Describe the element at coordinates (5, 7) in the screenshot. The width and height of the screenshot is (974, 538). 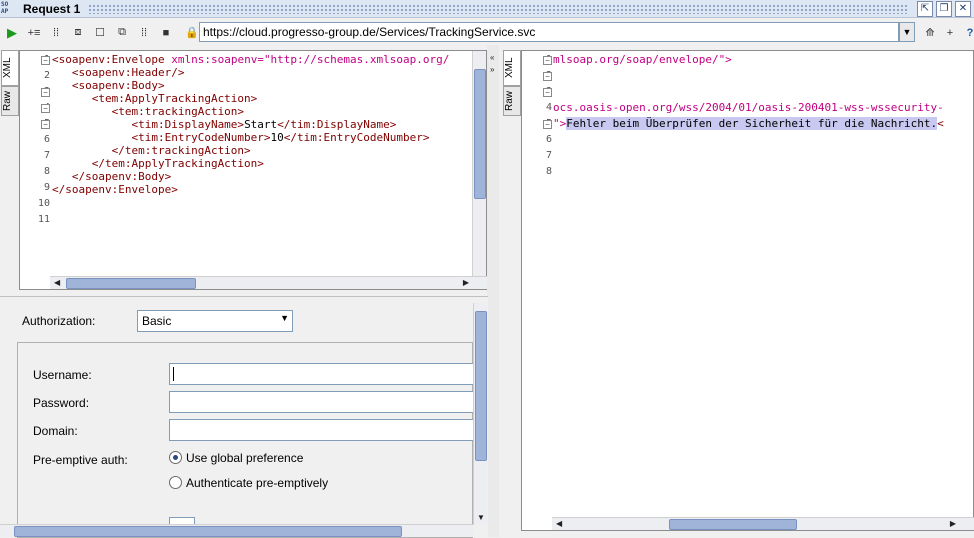
I see `soapui-logo: SO AP` at that location.